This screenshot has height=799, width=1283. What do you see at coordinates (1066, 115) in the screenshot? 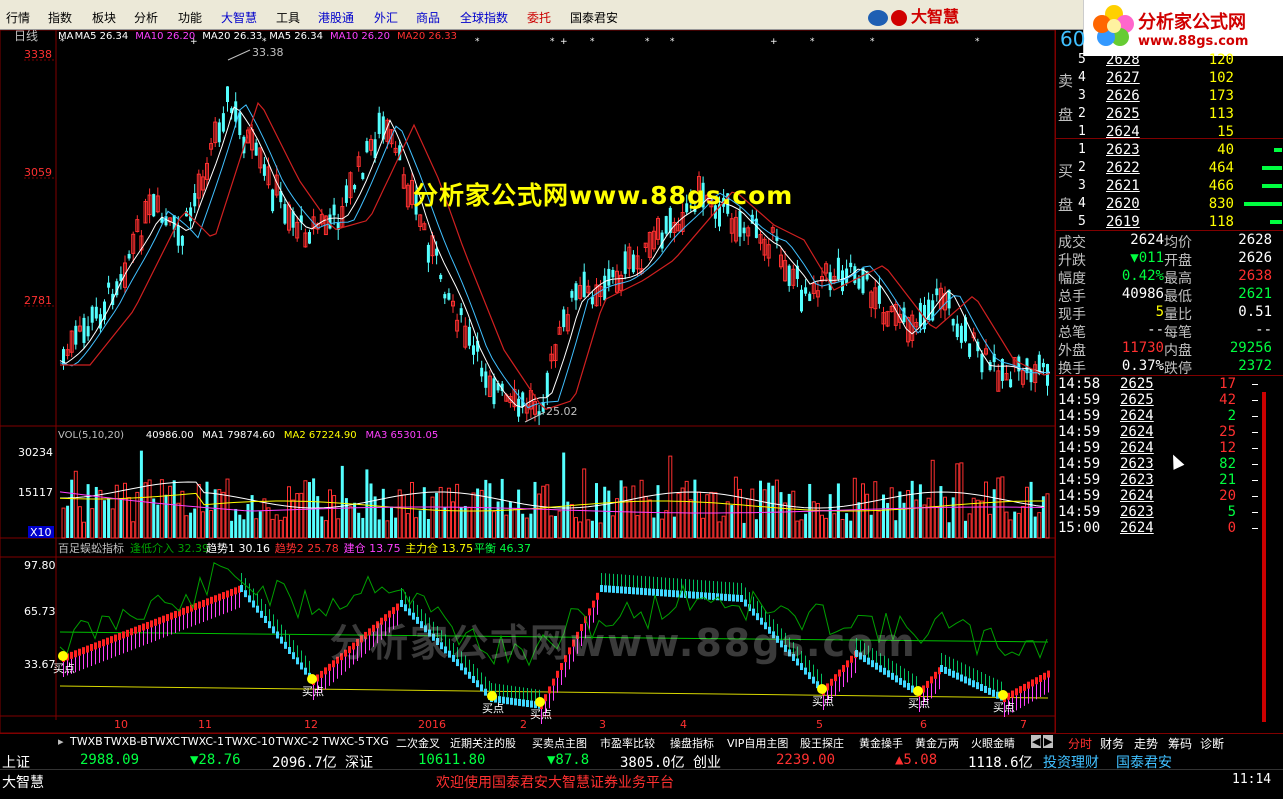
I see `sell-label-2: 盘` at bounding box center [1066, 115].